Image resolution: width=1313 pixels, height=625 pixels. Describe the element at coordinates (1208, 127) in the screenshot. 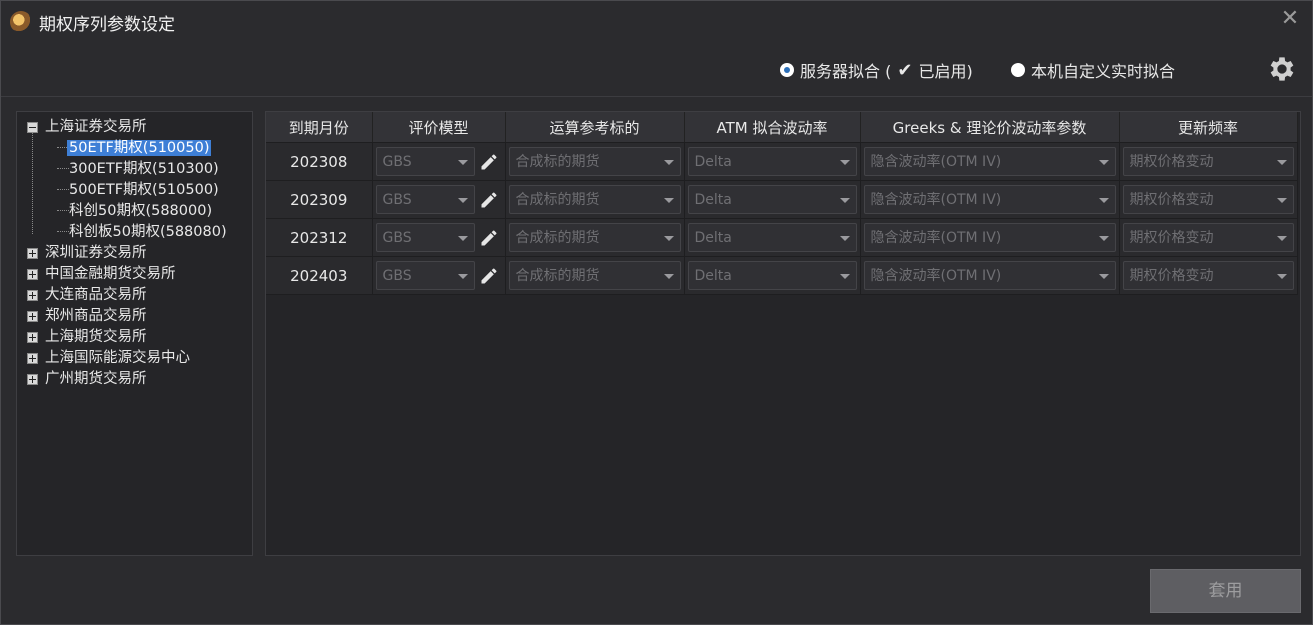

I see `header-frequency: 更新频率` at that location.